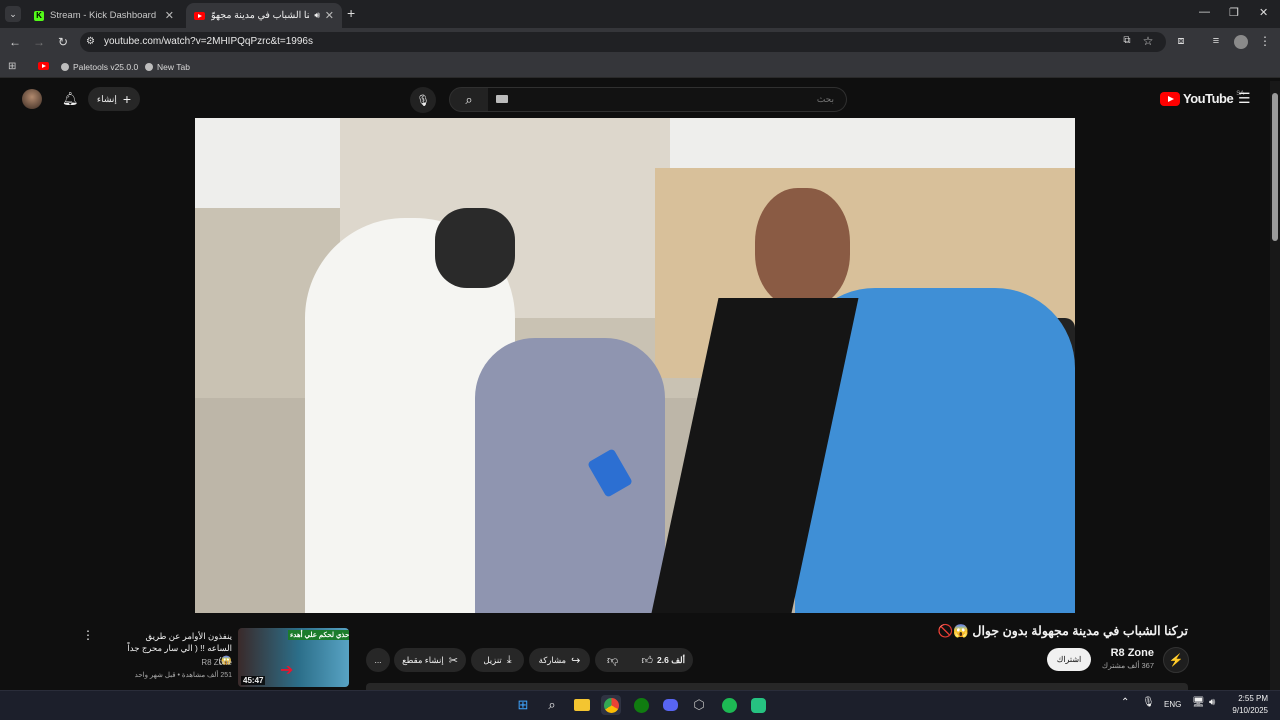 The width and height of the screenshot is (1280, 720). Describe the element at coordinates (351, 13) in the screenshot. I see `new-tab-icon: +` at that location.